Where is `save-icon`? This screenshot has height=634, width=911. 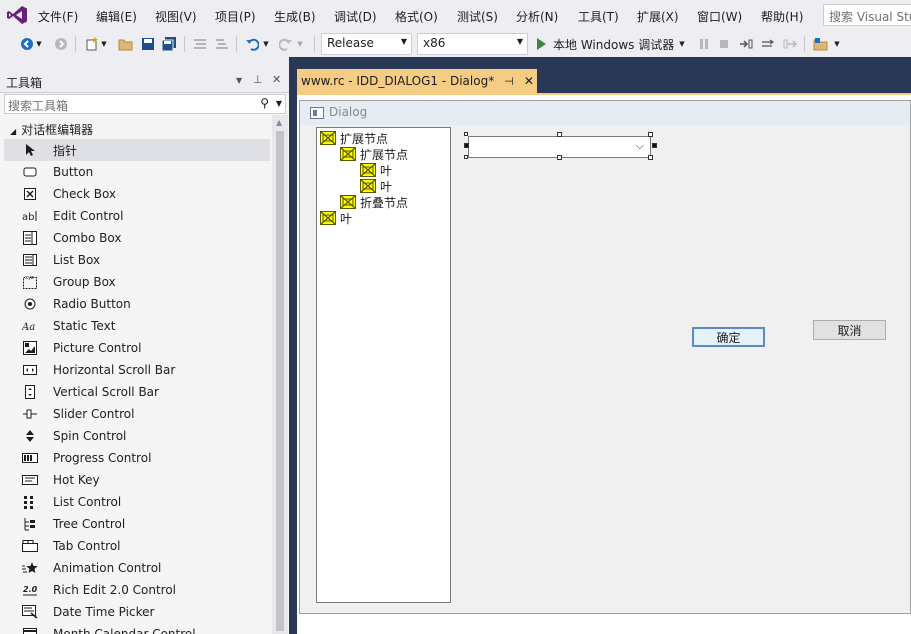 save-icon is located at coordinates (148, 44).